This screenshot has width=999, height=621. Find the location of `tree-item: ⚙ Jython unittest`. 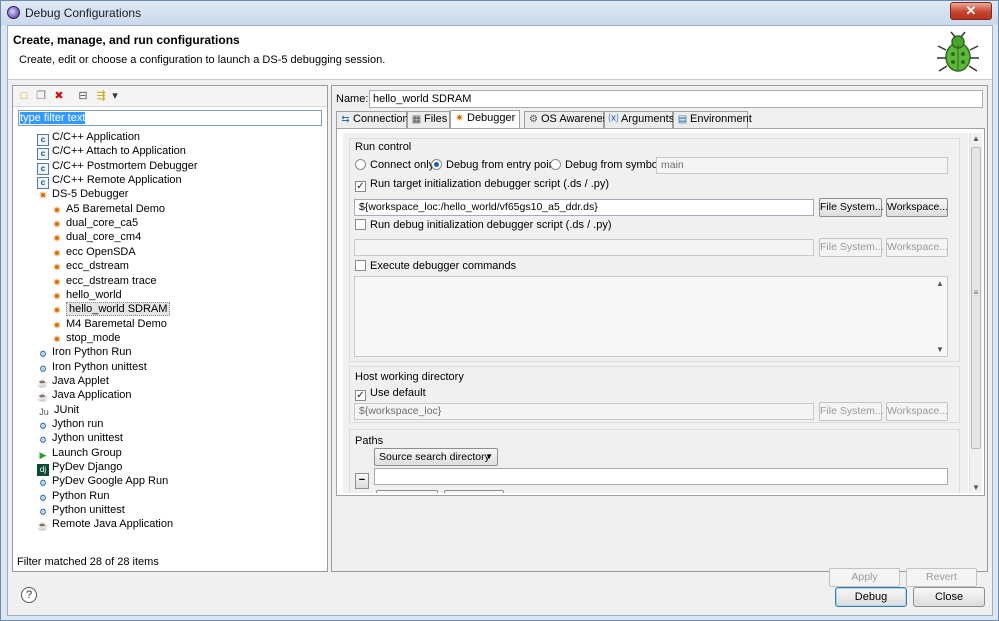

tree-item: ⚙ Jython unittest is located at coordinates (80, 438).